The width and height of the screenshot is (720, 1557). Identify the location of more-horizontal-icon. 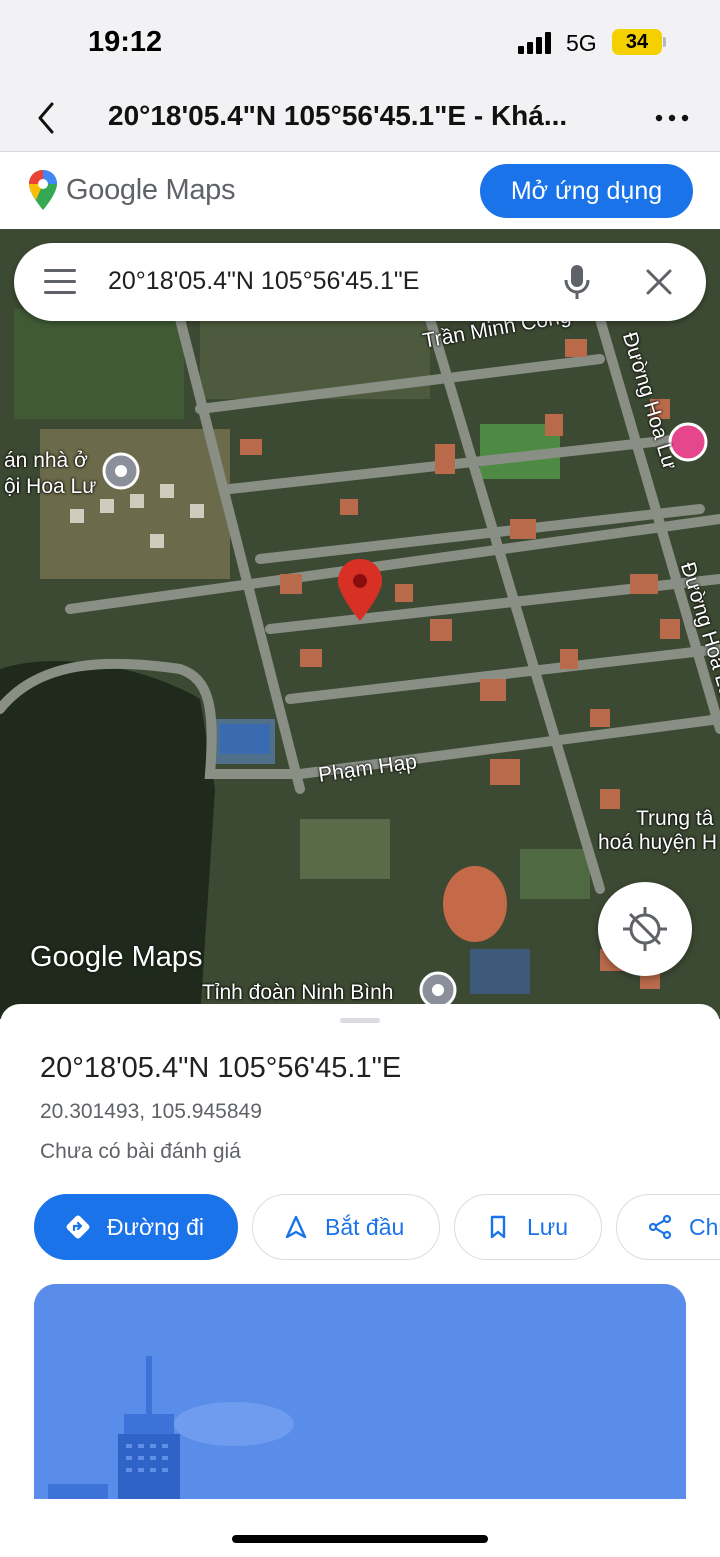
(672, 118).